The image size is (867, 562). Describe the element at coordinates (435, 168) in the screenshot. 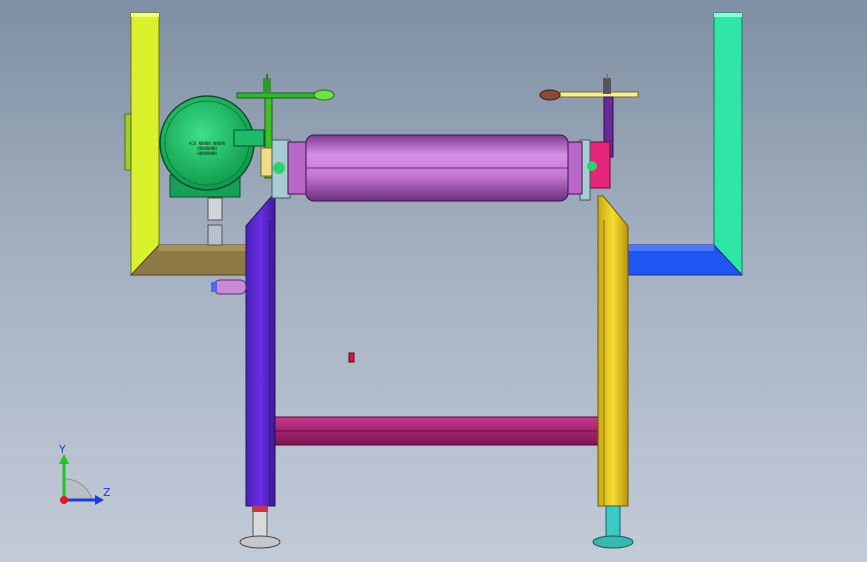

I see `roller` at that location.